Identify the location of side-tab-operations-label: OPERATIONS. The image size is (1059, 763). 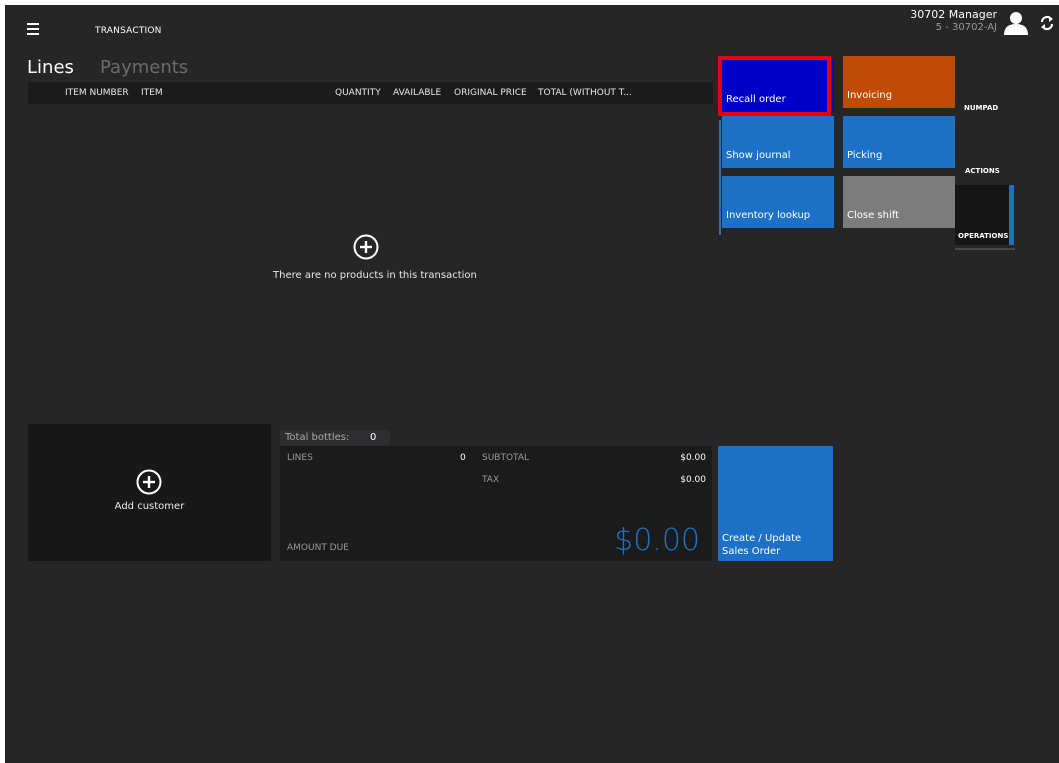
(983, 236).